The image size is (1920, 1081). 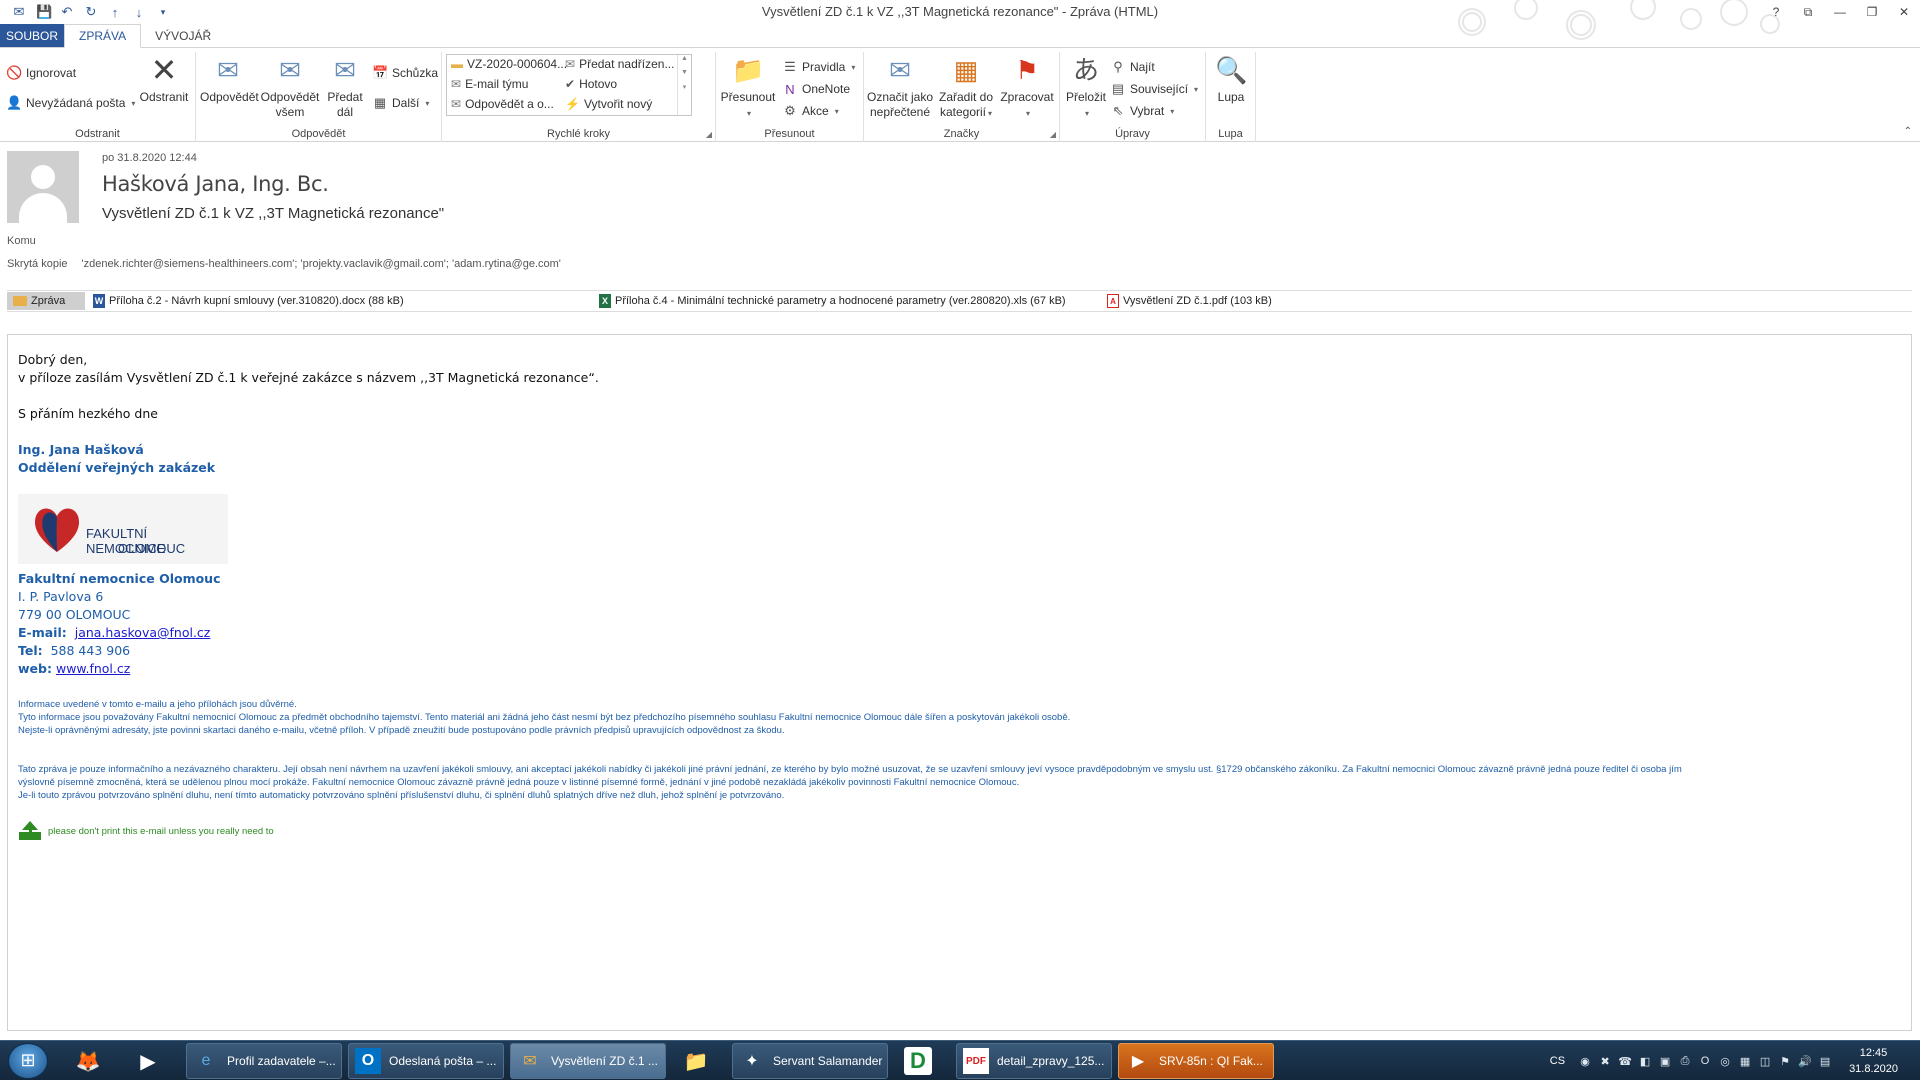 I want to click on network-icon: ▤, so click(x=1825, y=1061).